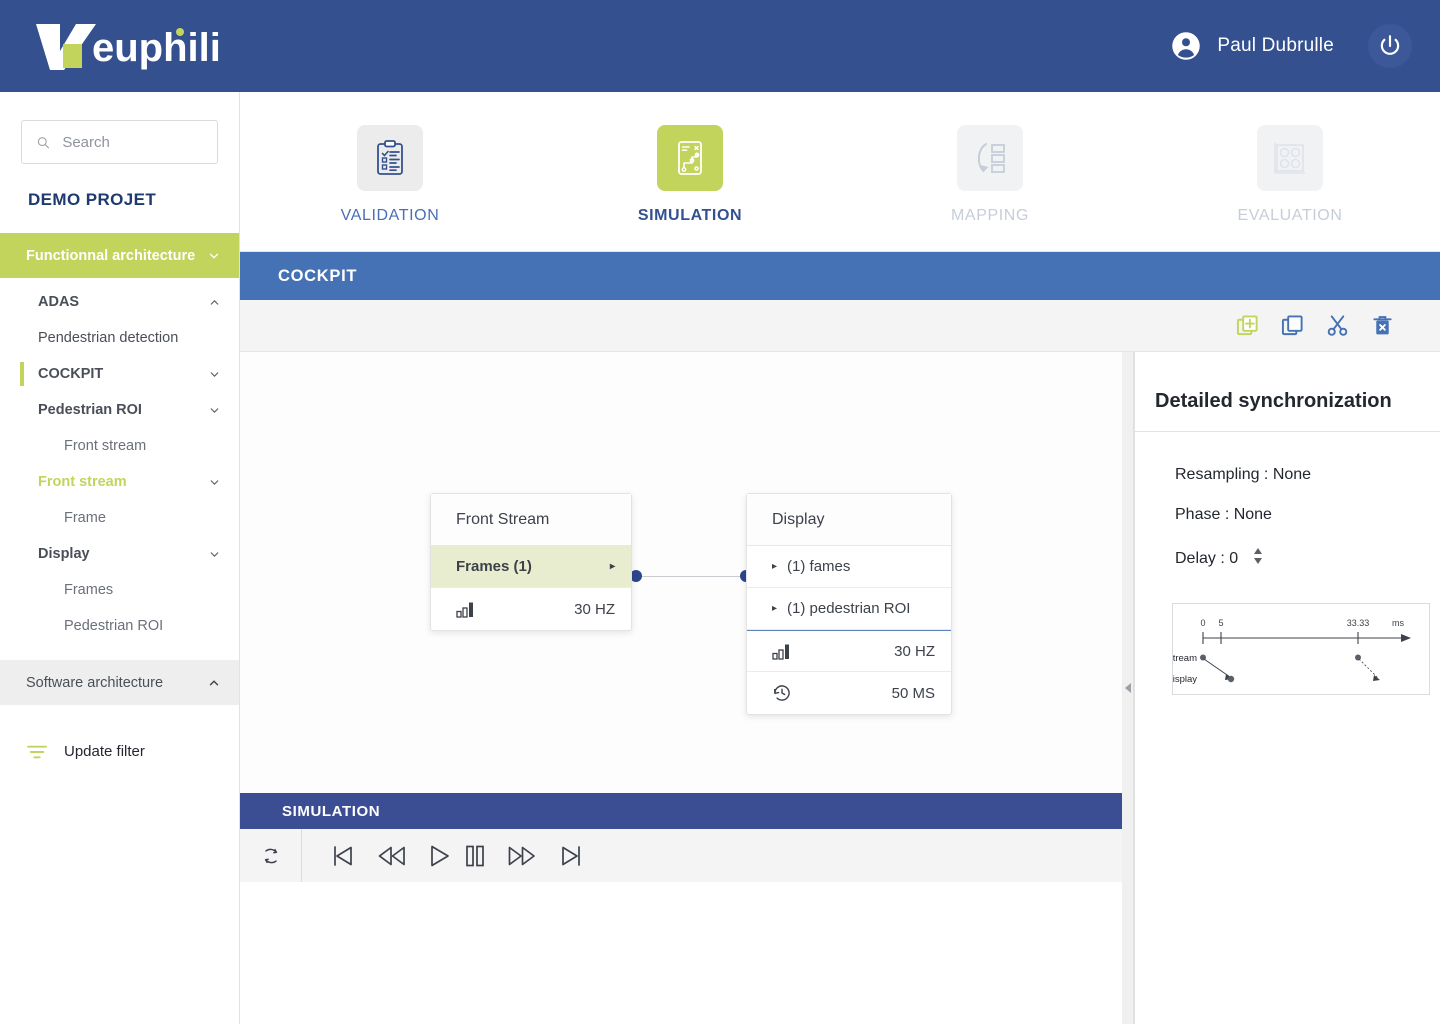  I want to click on tab-label: EVALUATION, so click(1290, 215).